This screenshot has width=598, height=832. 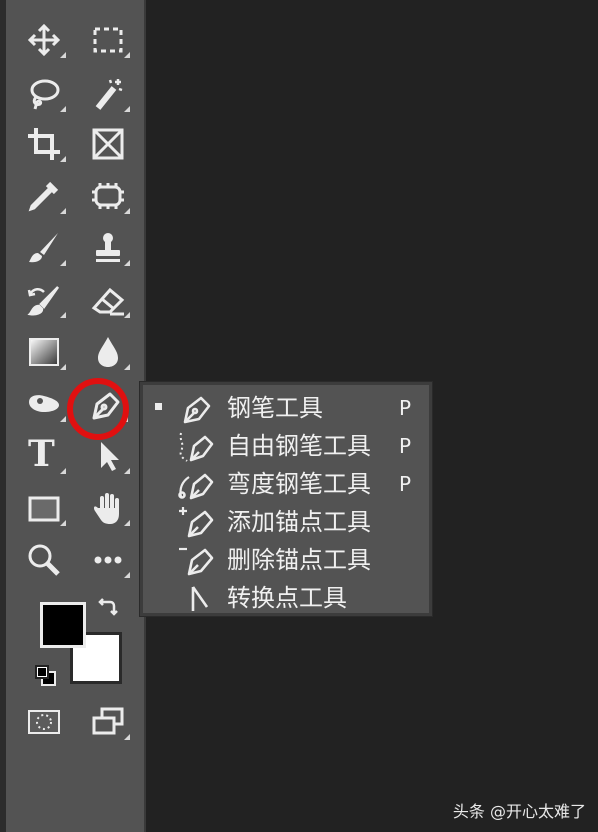 I want to click on move-tool, so click(x=44, y=40).